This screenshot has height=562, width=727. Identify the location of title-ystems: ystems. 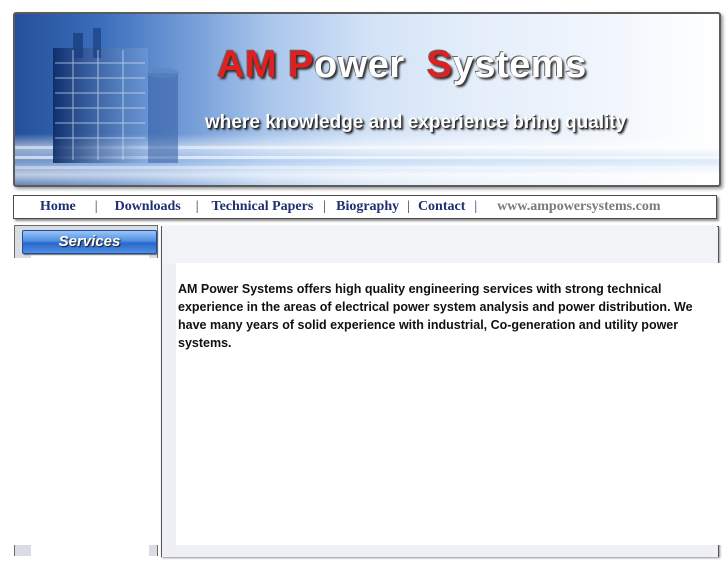
(519, 65).